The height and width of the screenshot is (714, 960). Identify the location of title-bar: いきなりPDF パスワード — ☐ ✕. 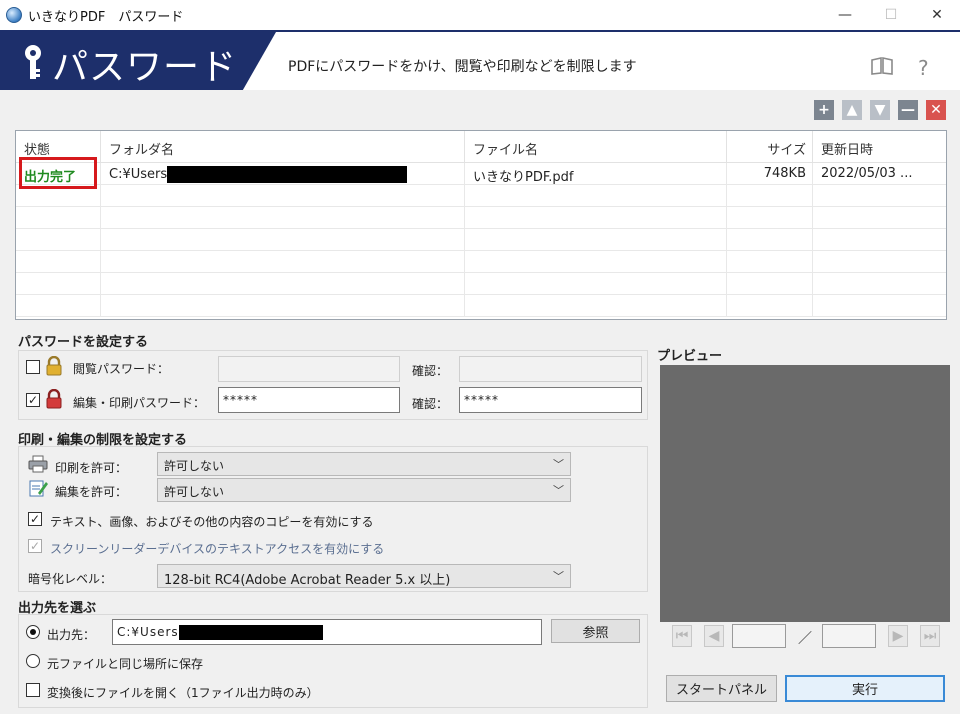
(480, 15).